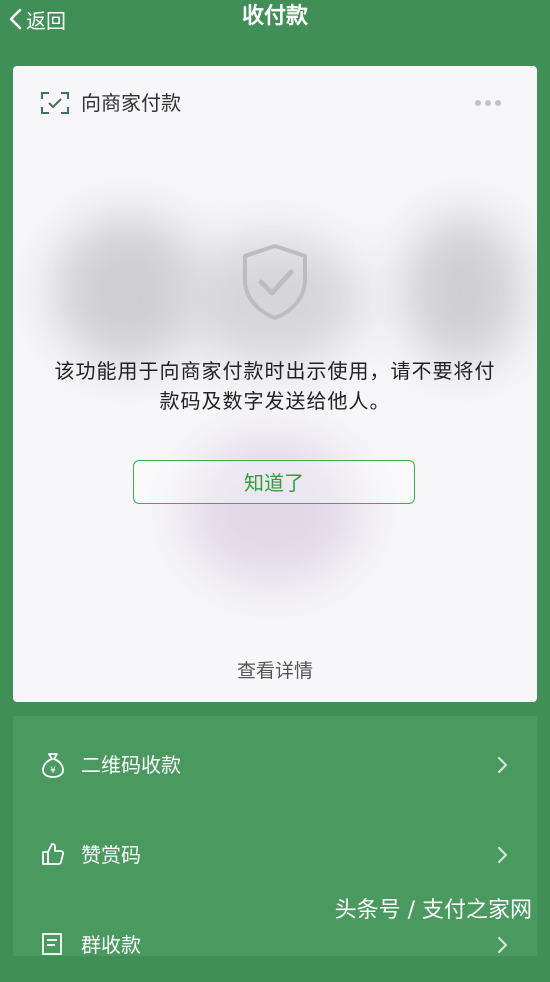 This screenshot has width=550, height=982. What do you see at coordinates (55, 103) in the screenshot?
I see `scan-frame-icon` at bounding box center [55, 103].